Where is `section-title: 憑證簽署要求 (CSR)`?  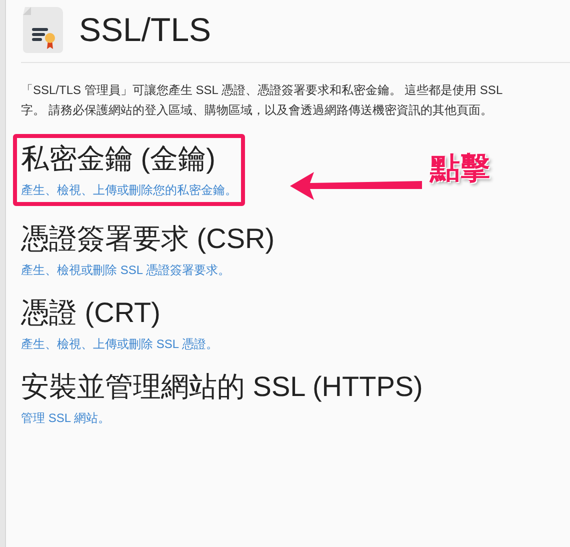 section-title: 憑證簽署要求 (CSR) is located at coordinates (148, 239).